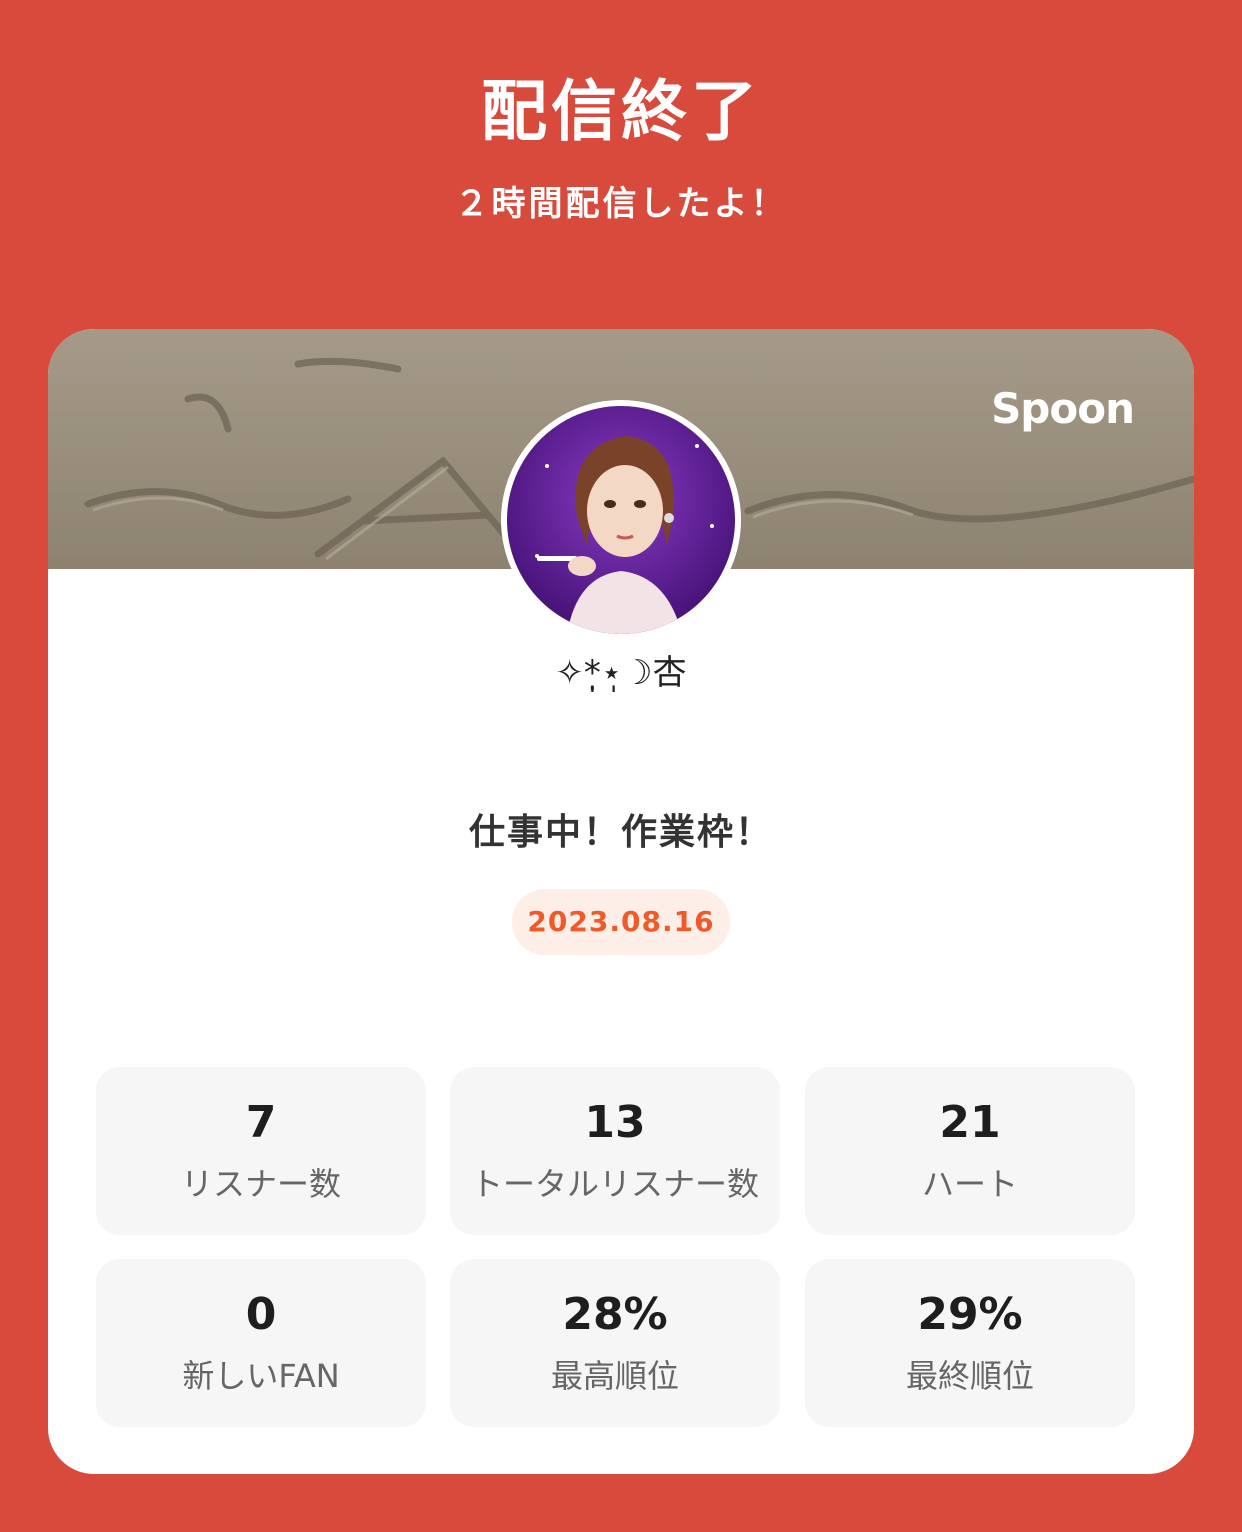  What do you see at coordinates (1063, 408) in the screenshot?
I see `spoon-logo: Spoon` at bounding box center [1063, 408].